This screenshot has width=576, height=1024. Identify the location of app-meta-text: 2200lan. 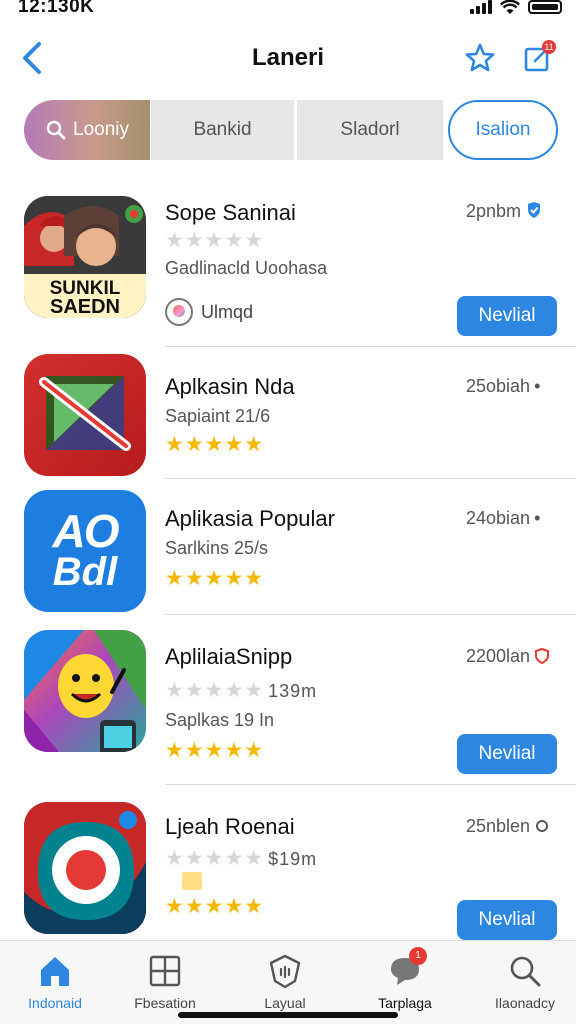
(498, 656).